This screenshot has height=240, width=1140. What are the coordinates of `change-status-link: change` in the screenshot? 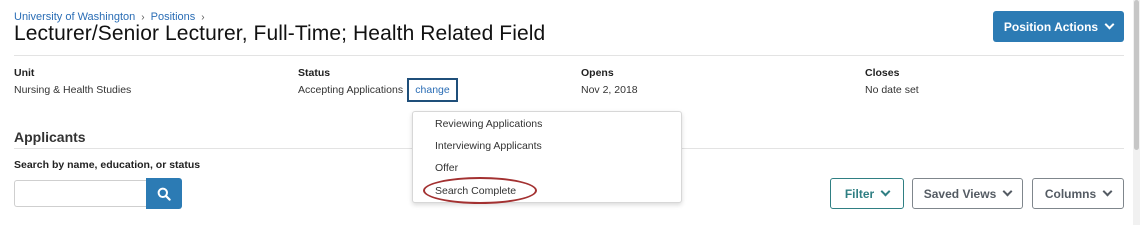 It's located at (432, 90).